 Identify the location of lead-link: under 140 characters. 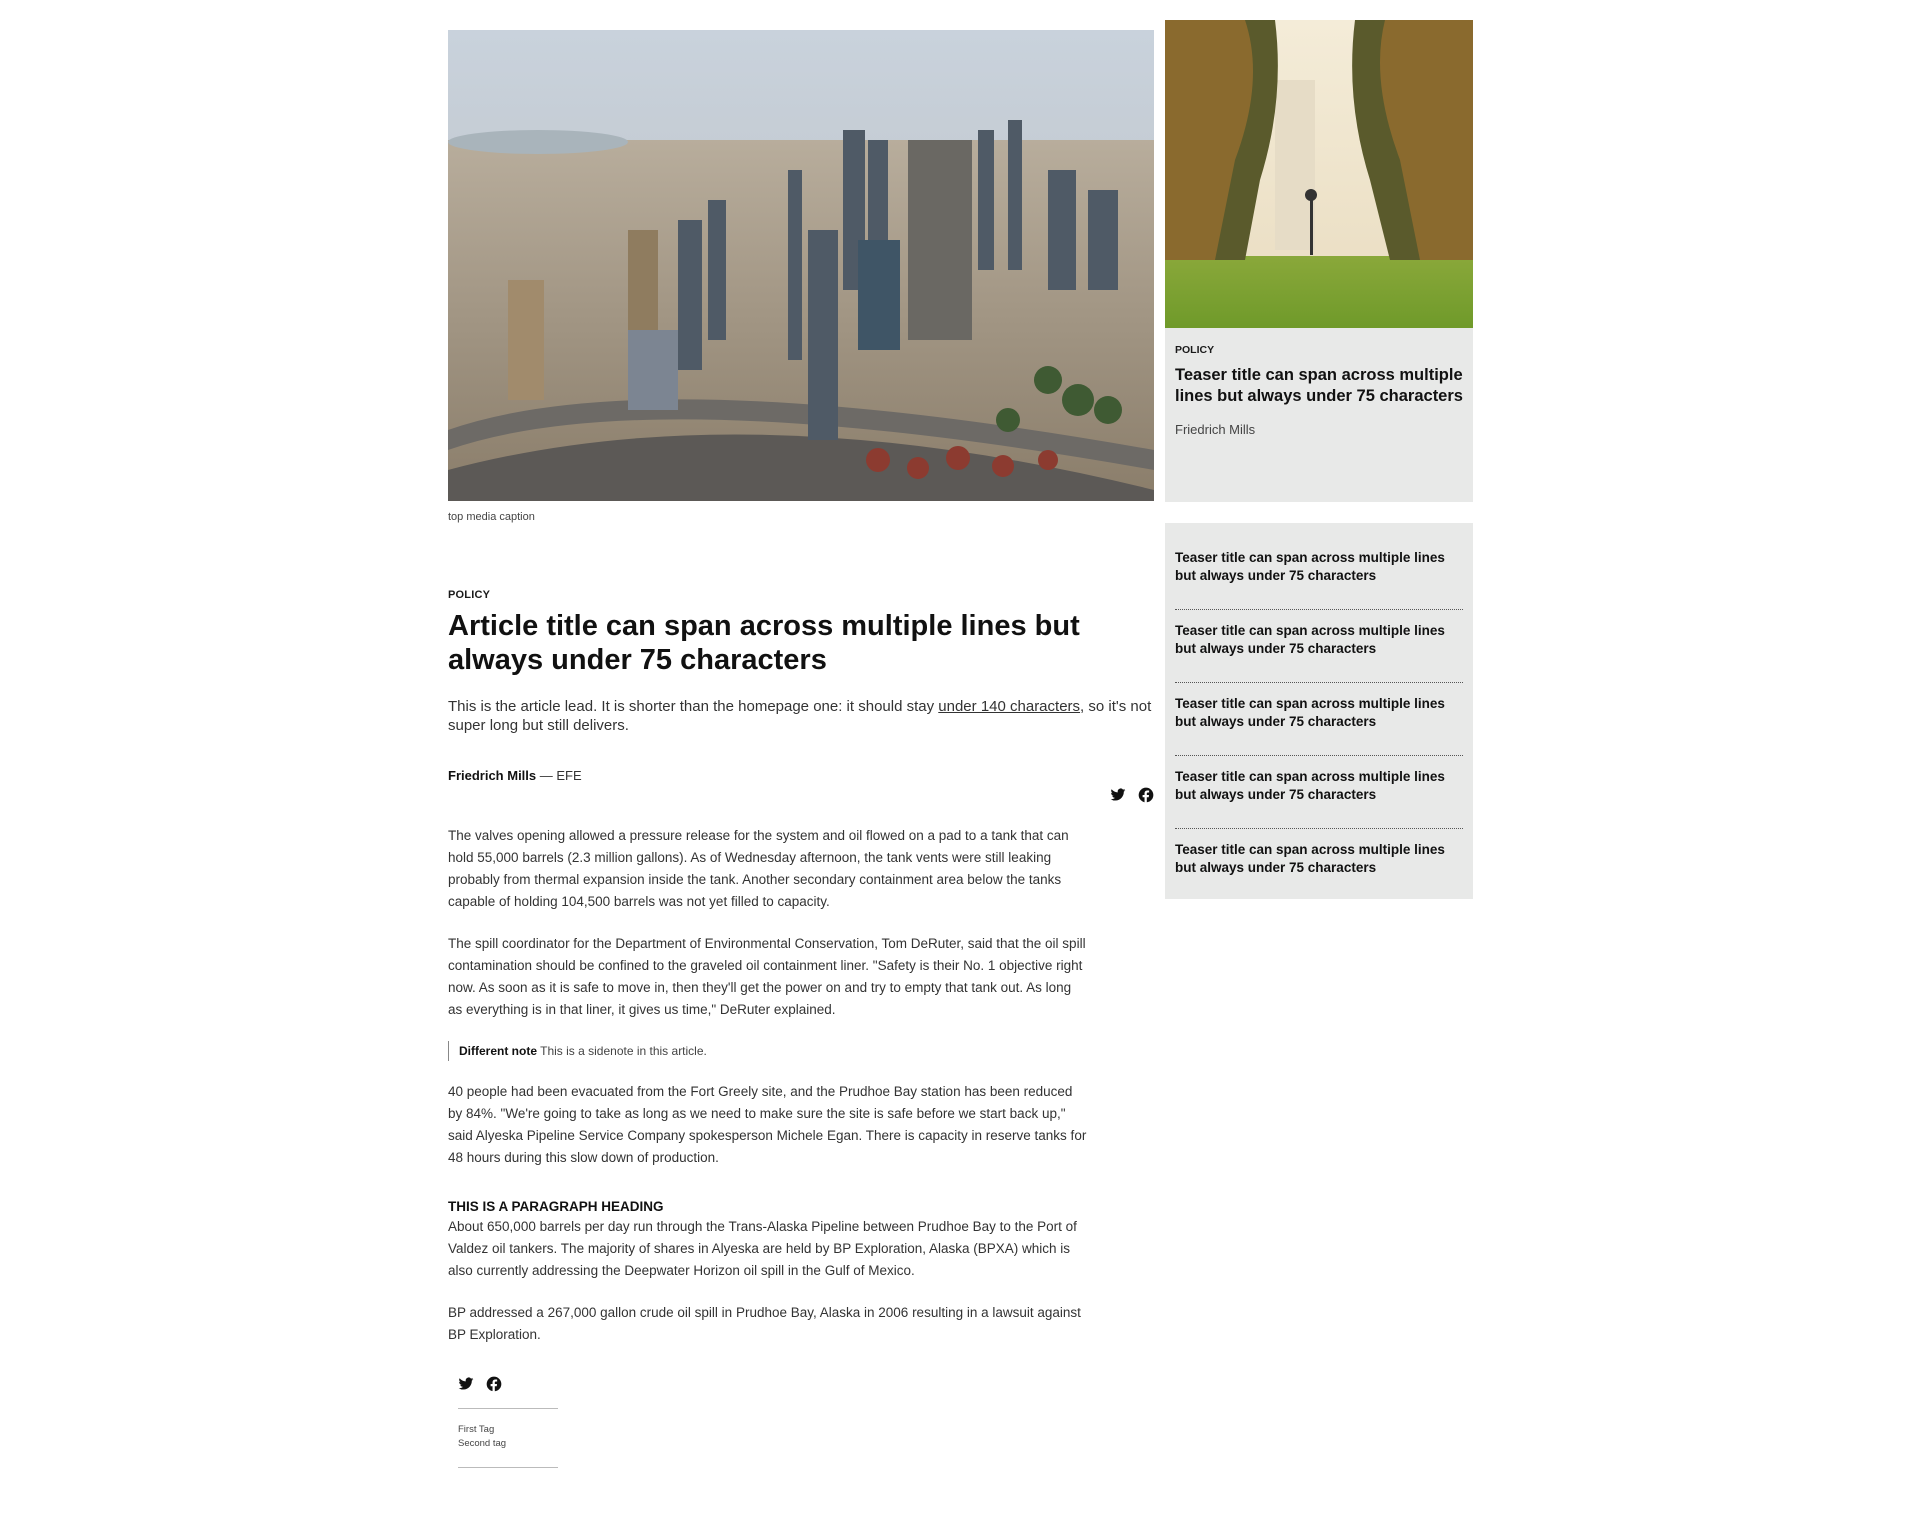
(1009, 706).